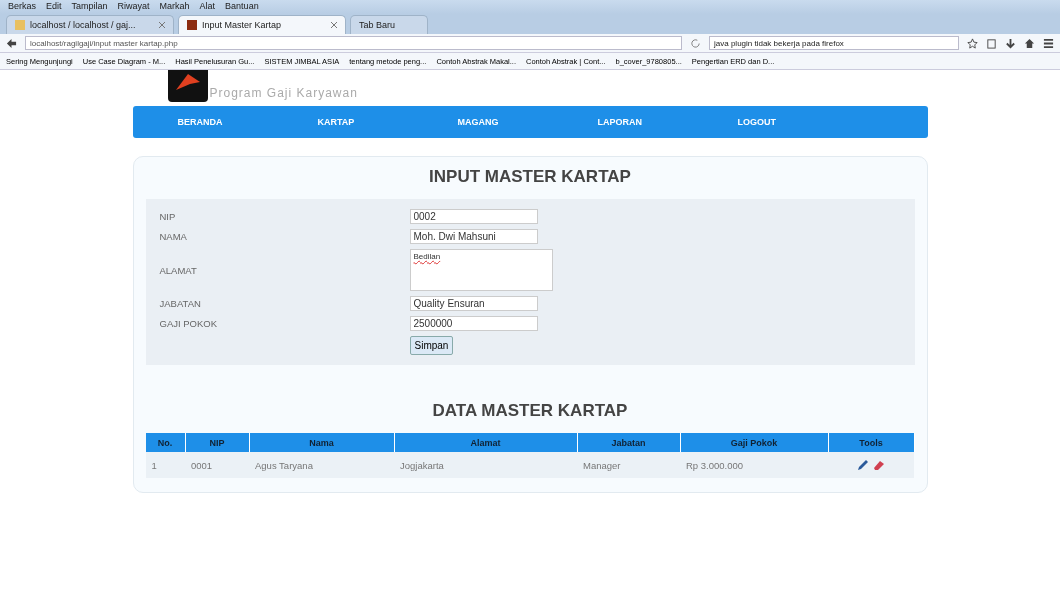 This screenshot has height=599, width=1060. I want to click on menu-icon, so click(1048, 43).